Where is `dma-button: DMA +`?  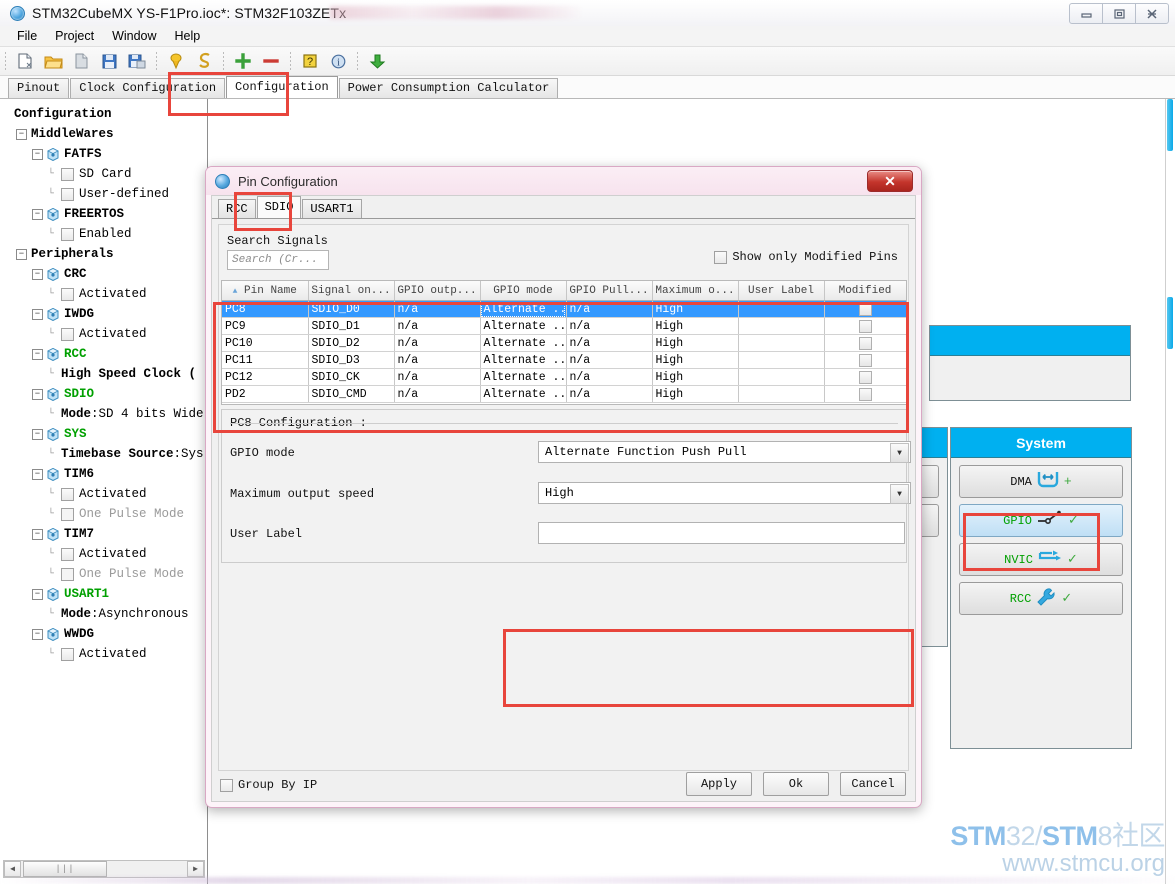
dma-button: DMA + is located at coordinates (1041, 481).